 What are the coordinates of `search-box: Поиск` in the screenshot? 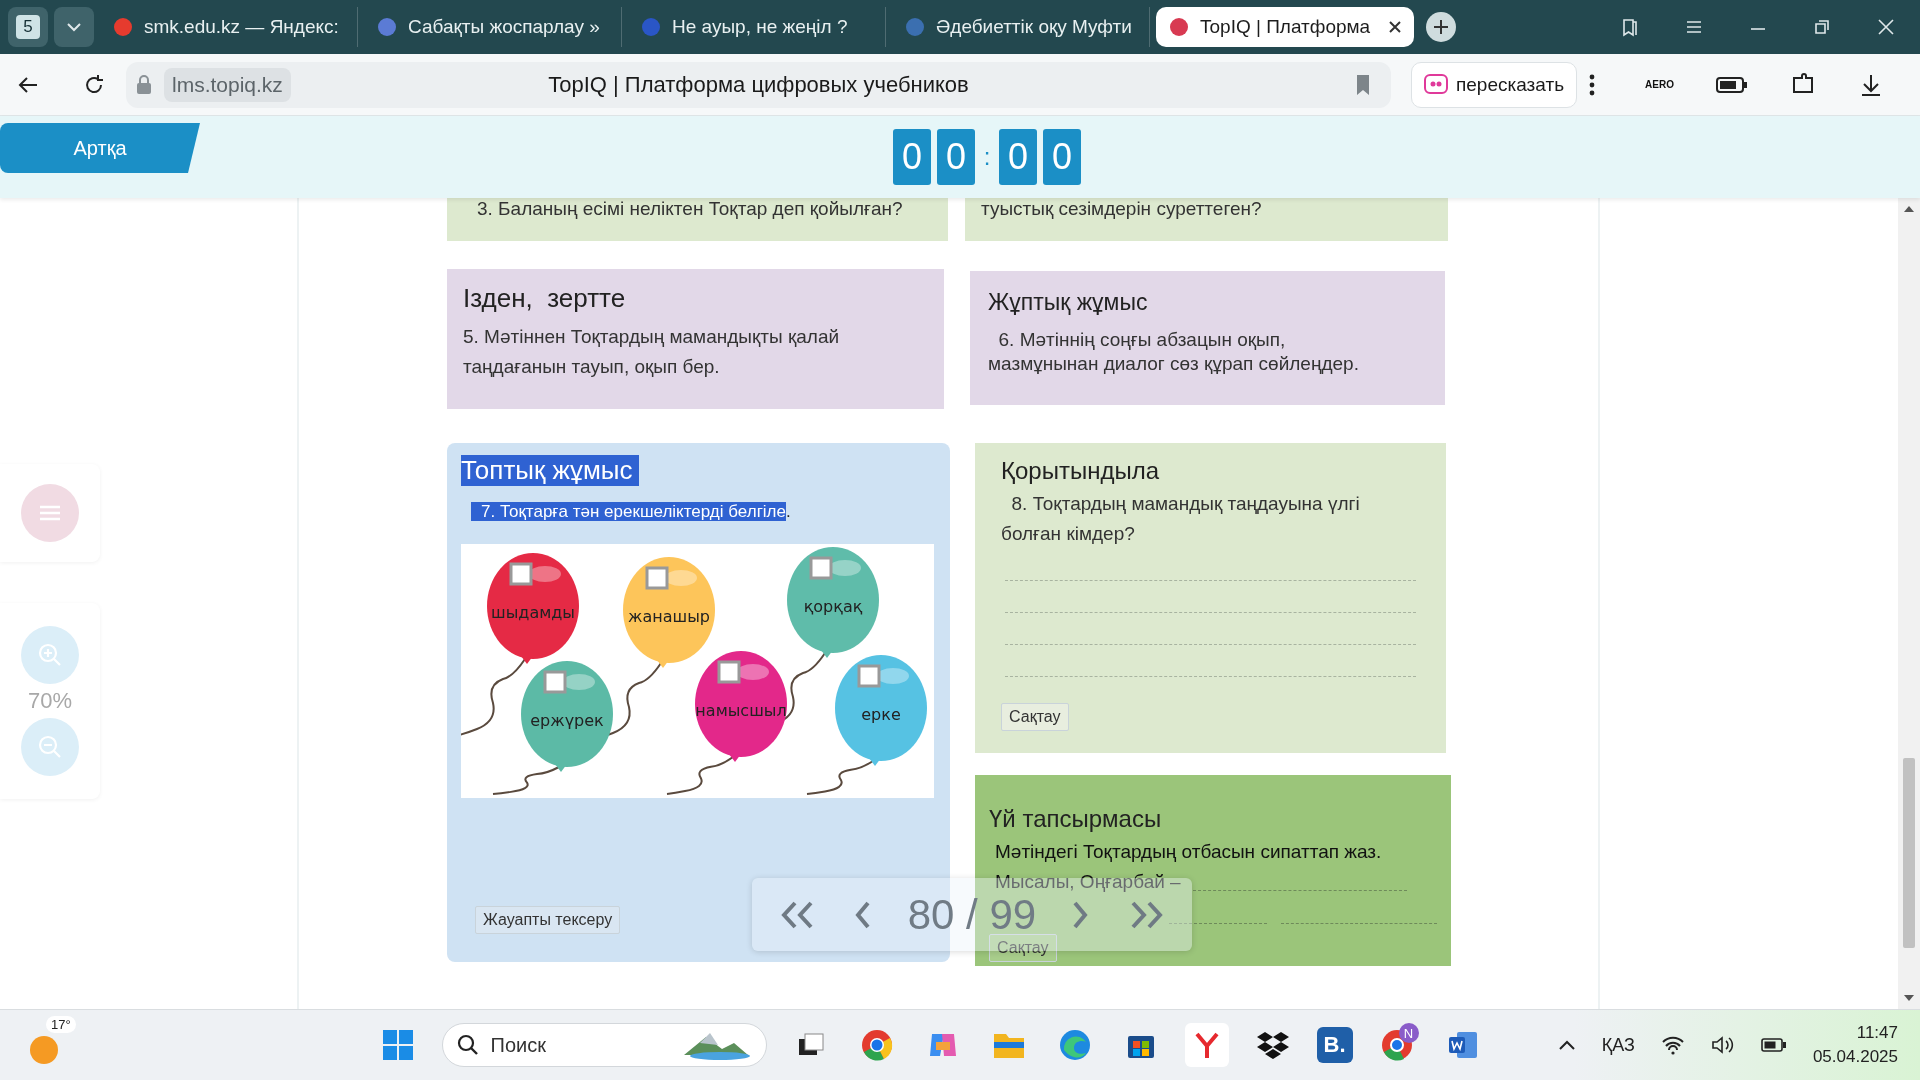 It's located at (604, 1045).